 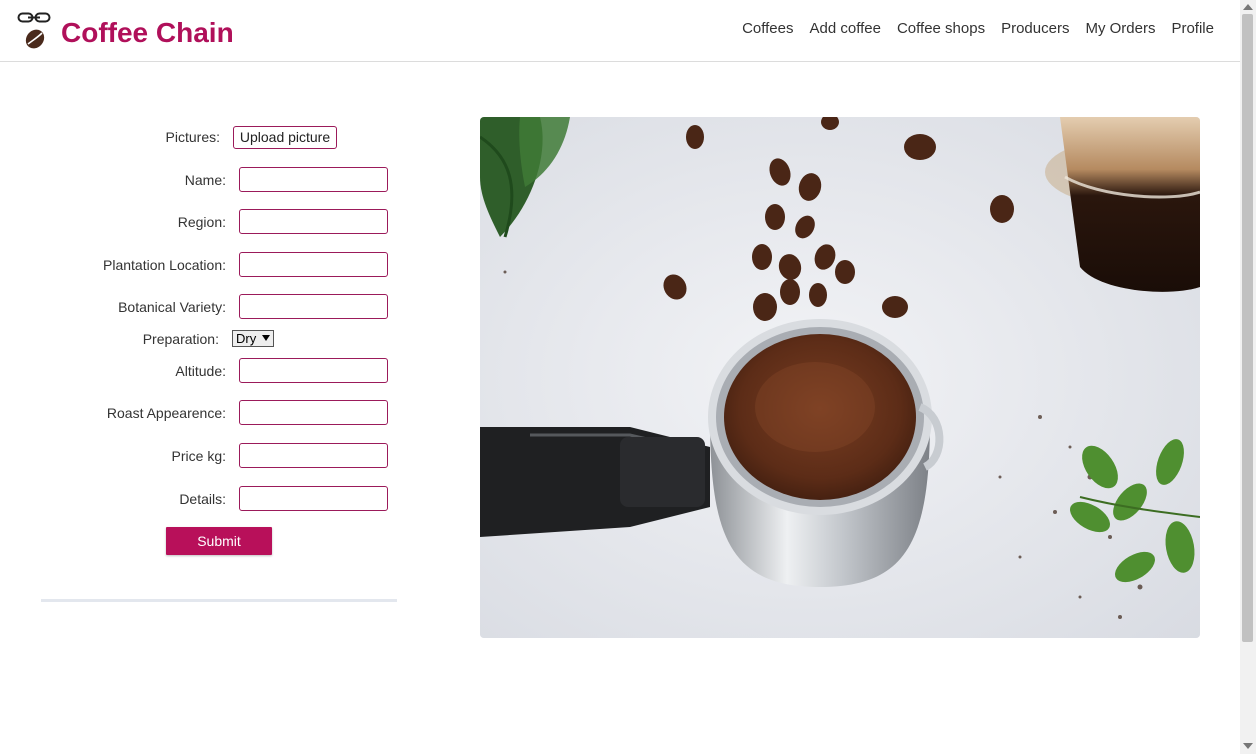 What do you see at coordinates (172, 307) in the screenshot?
I see `botanical-variety-label: Botanical Variety:` at bounding box center [172, 307].